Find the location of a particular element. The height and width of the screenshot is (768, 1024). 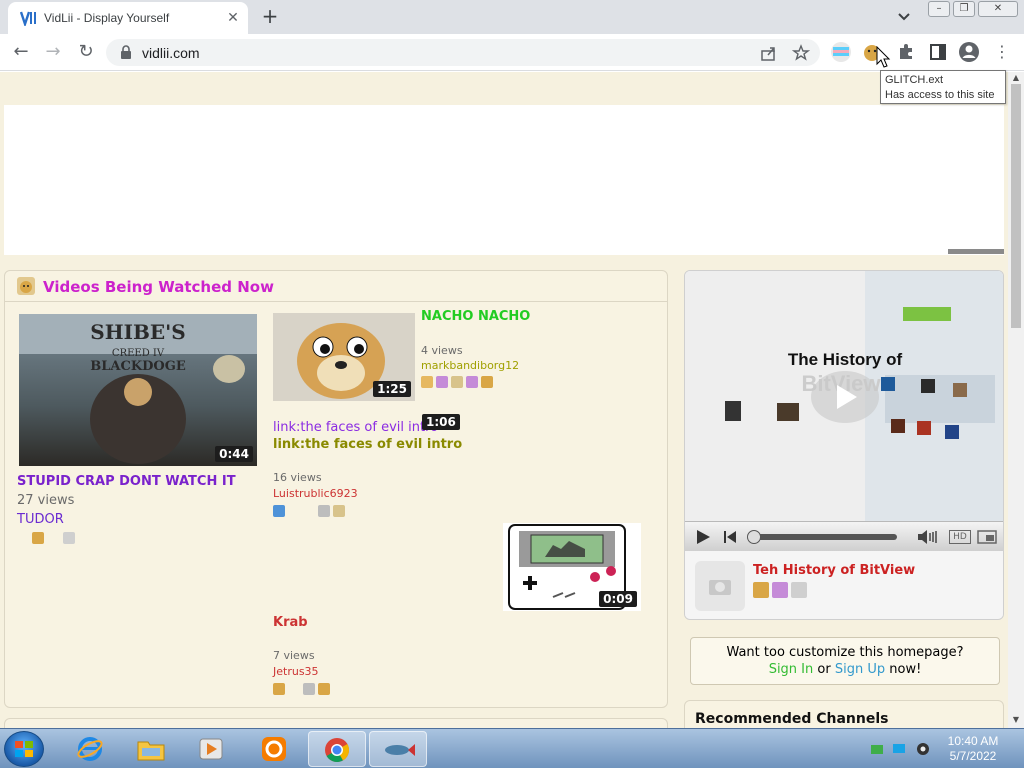

media-player-icon is located at coordinates (211, 749).